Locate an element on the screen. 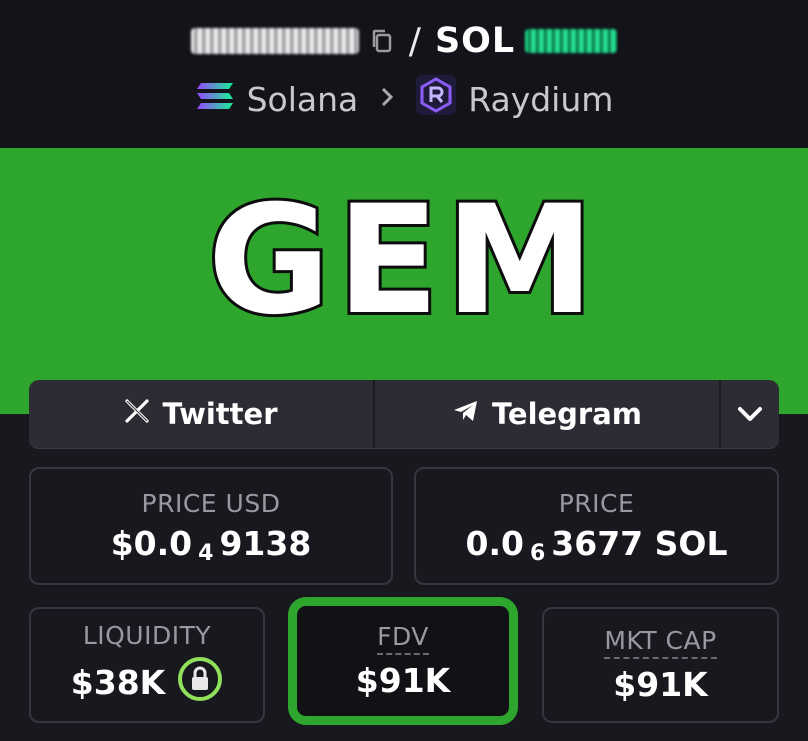 The height and width of the screenshot is (741, 808). chain-link: Solana is located at coordinates (303, 99).